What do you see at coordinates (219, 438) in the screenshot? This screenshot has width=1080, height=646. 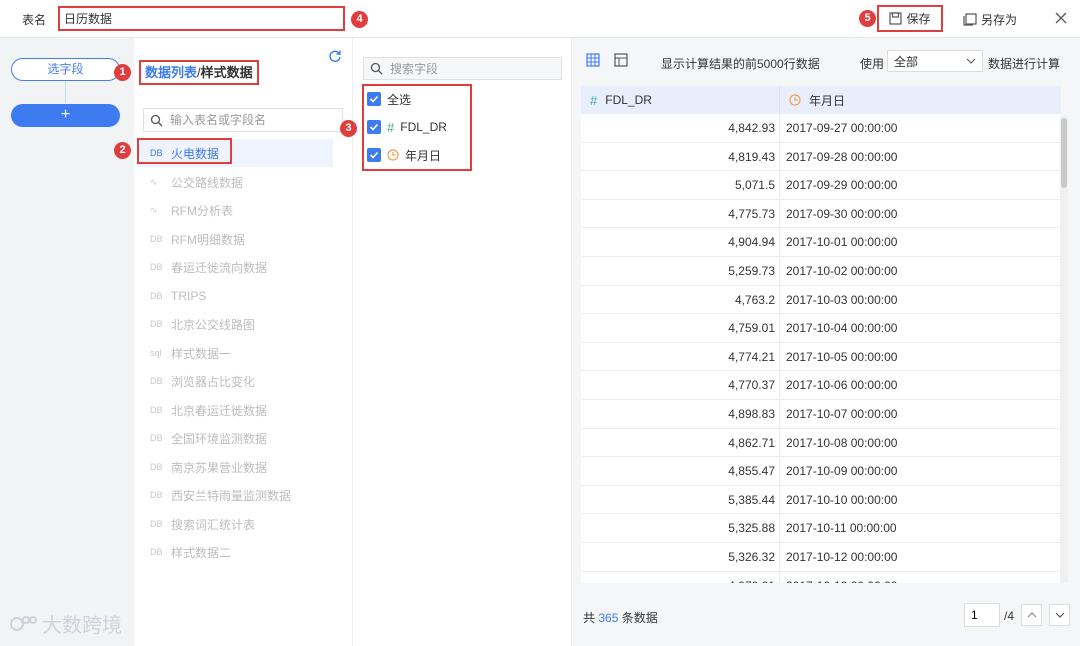 I see `table-item-label: 全国环境监测数据` at bounding box center [219, 438].